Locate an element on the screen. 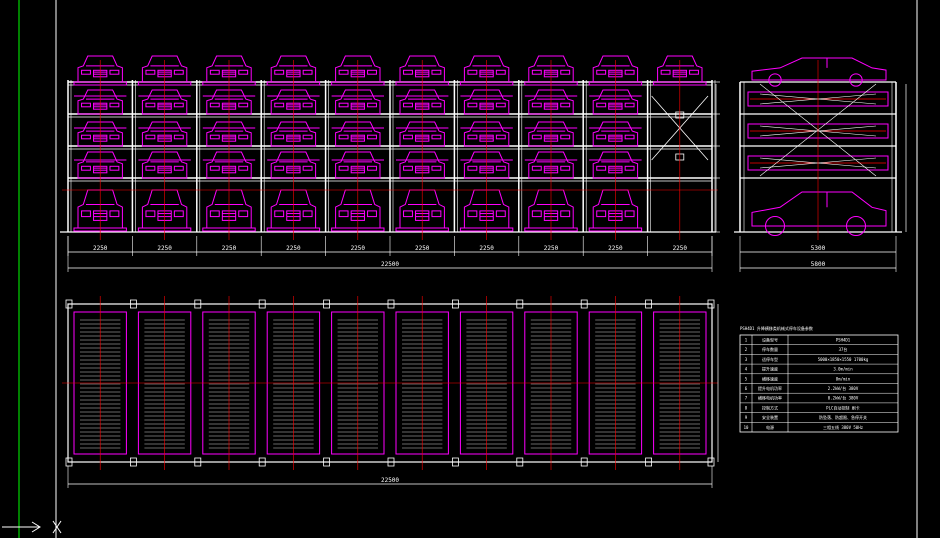  car-side-outline is located at coordinates (819, 214).